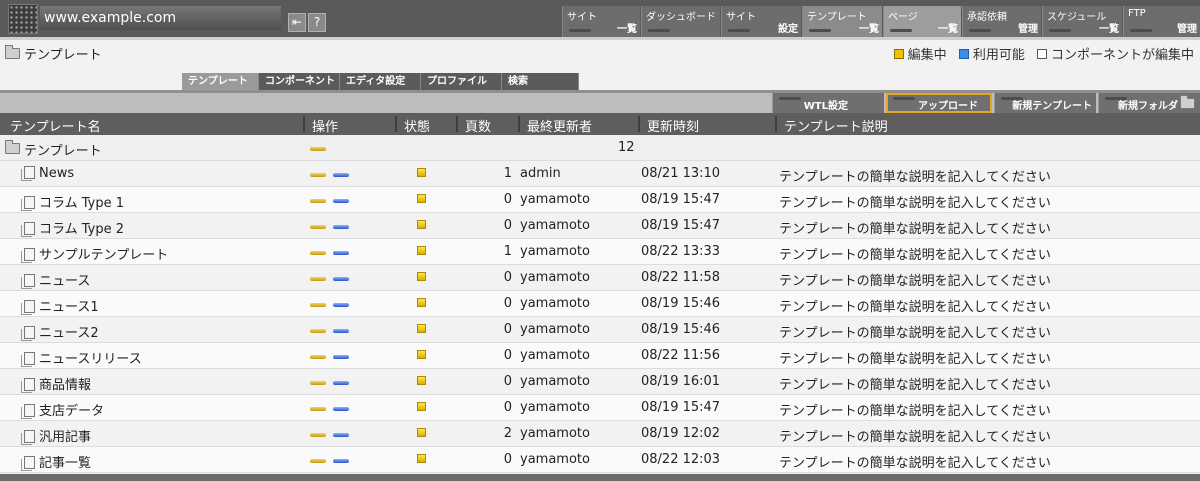 This screenshot has height=481, width=1200. What do you see at coordinates (81, 203) in the screenshot?
I see `template-name: コラム Type 1` at bounding box center [81, 203].